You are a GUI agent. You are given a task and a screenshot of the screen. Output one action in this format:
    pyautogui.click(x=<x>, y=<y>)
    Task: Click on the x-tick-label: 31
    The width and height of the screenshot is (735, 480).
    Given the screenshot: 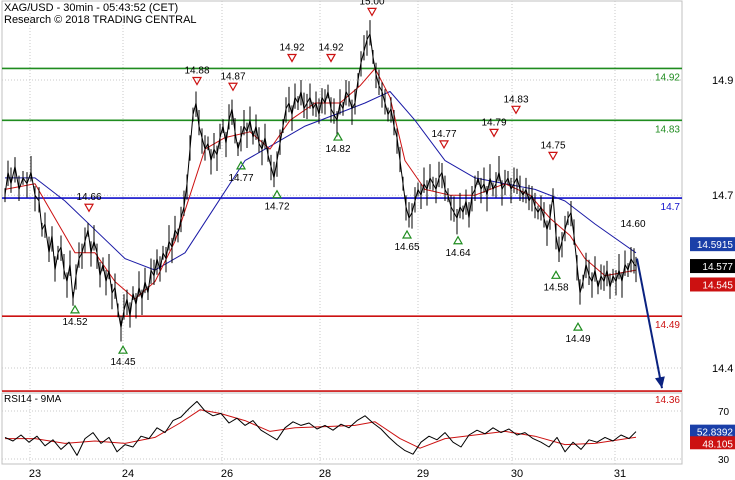 What is the action you would take?
    pyautogui.click(x=620, y=474)
    